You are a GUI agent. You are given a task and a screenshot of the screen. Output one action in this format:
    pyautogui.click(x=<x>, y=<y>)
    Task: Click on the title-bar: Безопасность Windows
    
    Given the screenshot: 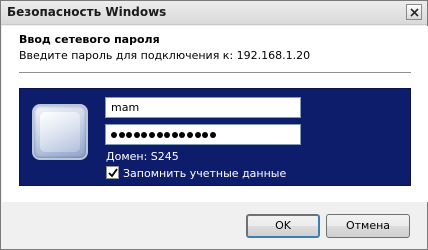 What is the action you would take?
    pyautogui.click(x=214, y=13)
    